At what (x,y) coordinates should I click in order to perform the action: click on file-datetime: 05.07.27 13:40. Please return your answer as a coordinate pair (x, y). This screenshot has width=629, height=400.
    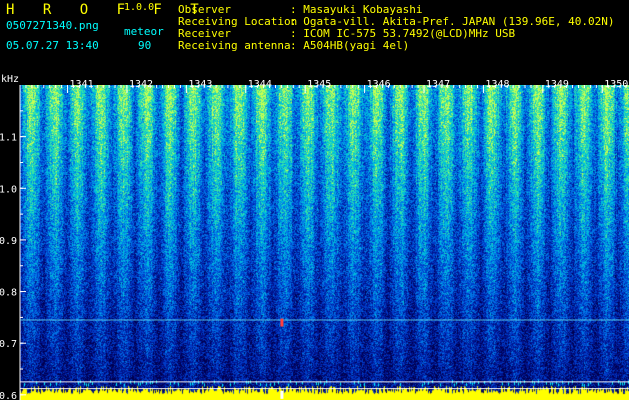
    Looking at the image, I should click on (52, 45).